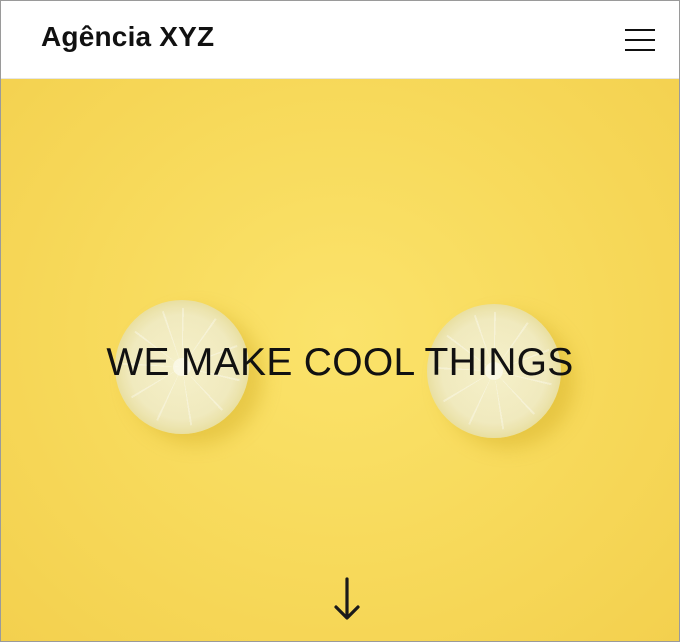  Describe the element at coordinates (347, 600) in the screenshot. I see `arrow-down-icon` at that location.